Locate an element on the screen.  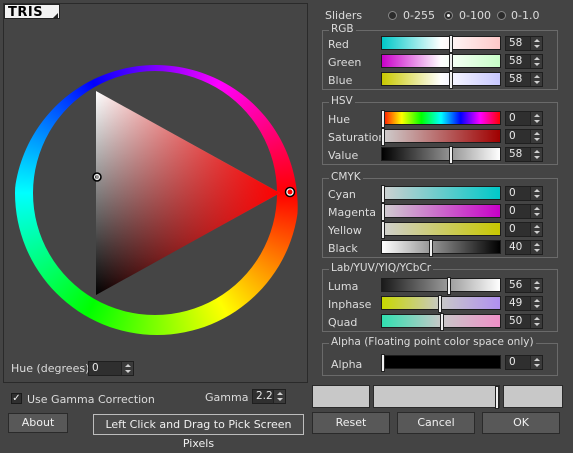
alpha-value: 0 is located at coordinates (512, 362).